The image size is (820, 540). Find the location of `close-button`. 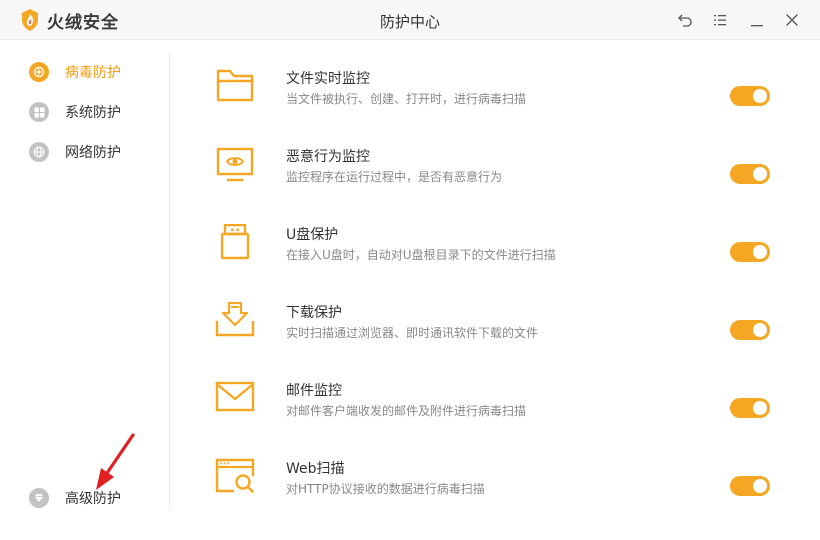

close-button is located at coordinates (792, 20).